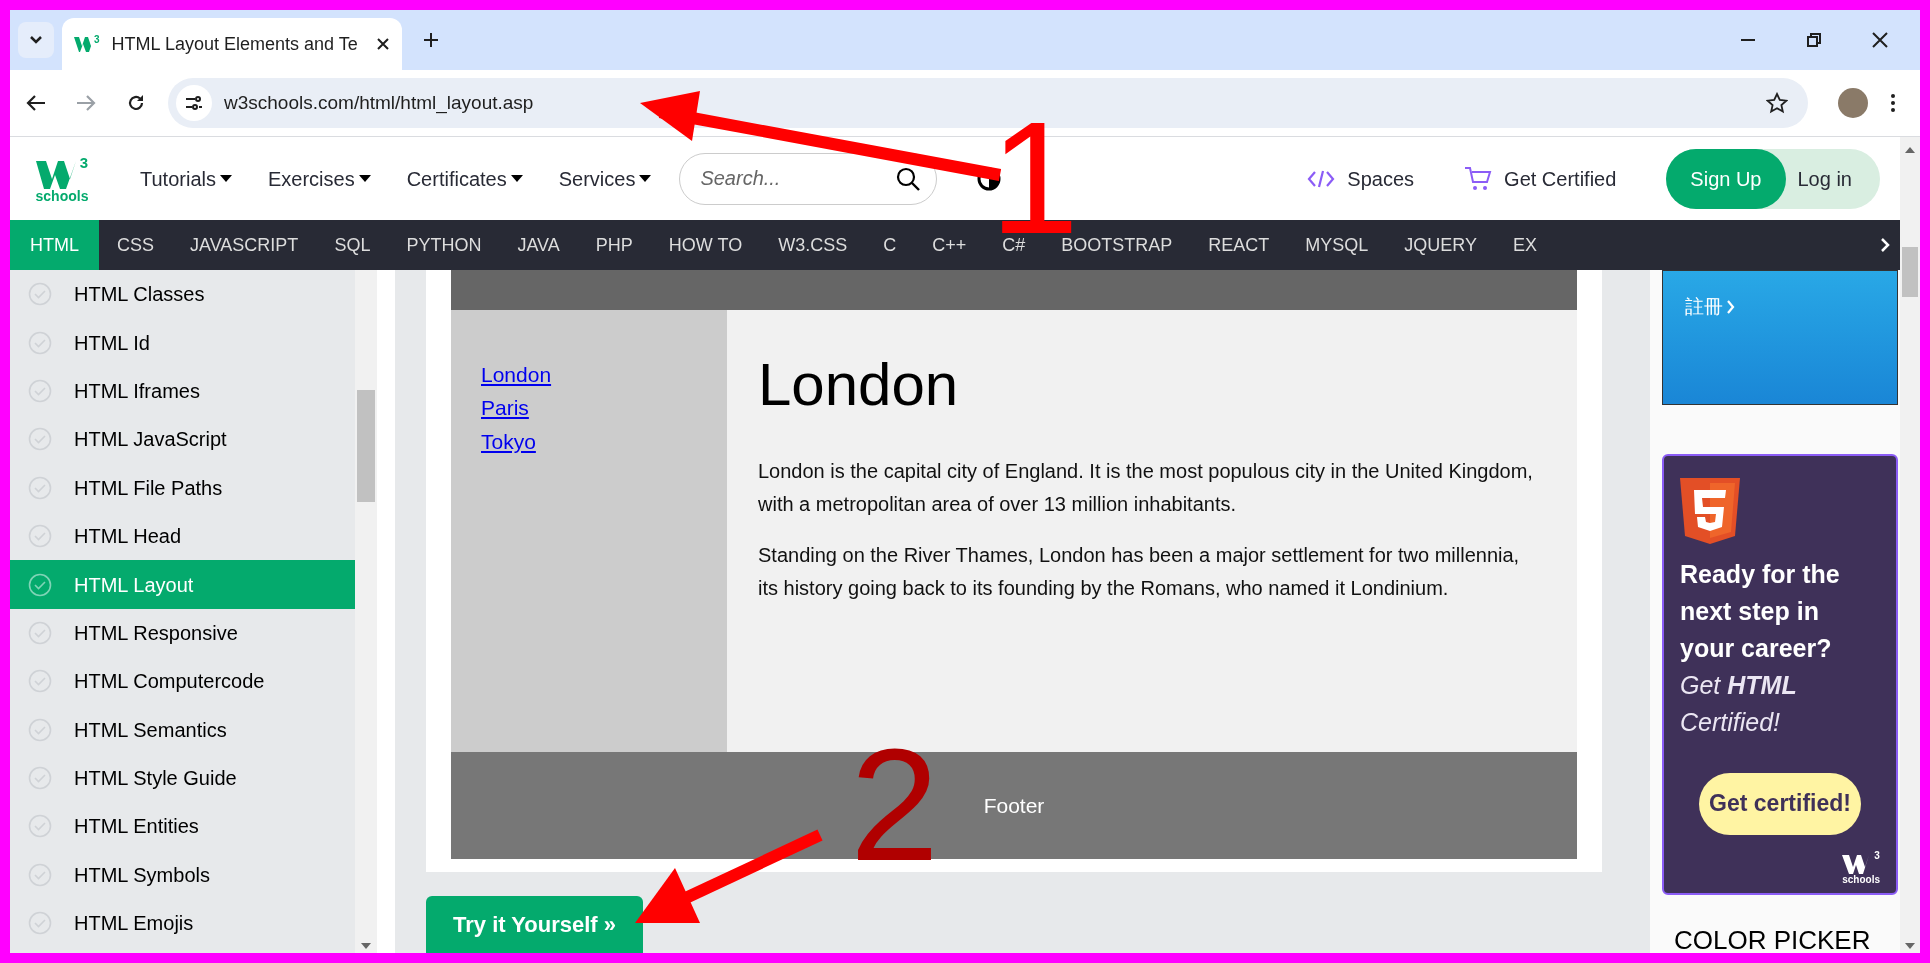  I want to click on sidebar-item: HTML Semantics, so click(182, 729).